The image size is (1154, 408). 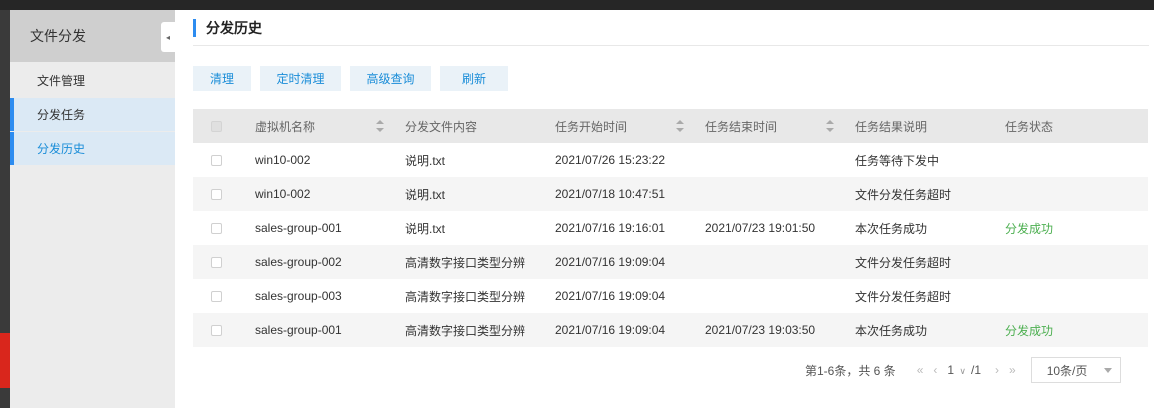 What do you see at coordinates (224, 126) in the screenshot?
I see `header-checkbox-cell` at bounding box center [224, 126].